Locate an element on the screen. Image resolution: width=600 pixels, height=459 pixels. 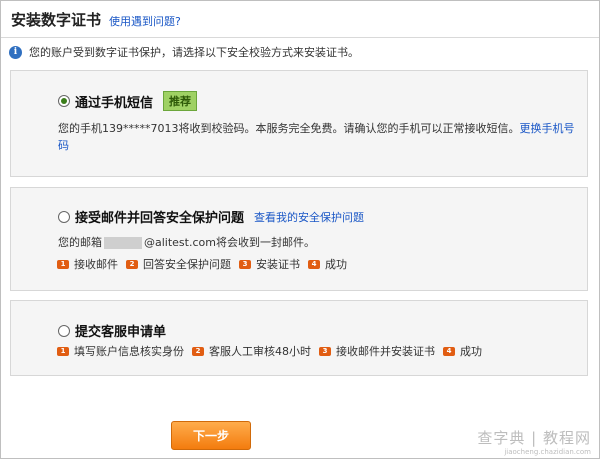
step-label: 安装证书 is located at coordinates (278, 264).